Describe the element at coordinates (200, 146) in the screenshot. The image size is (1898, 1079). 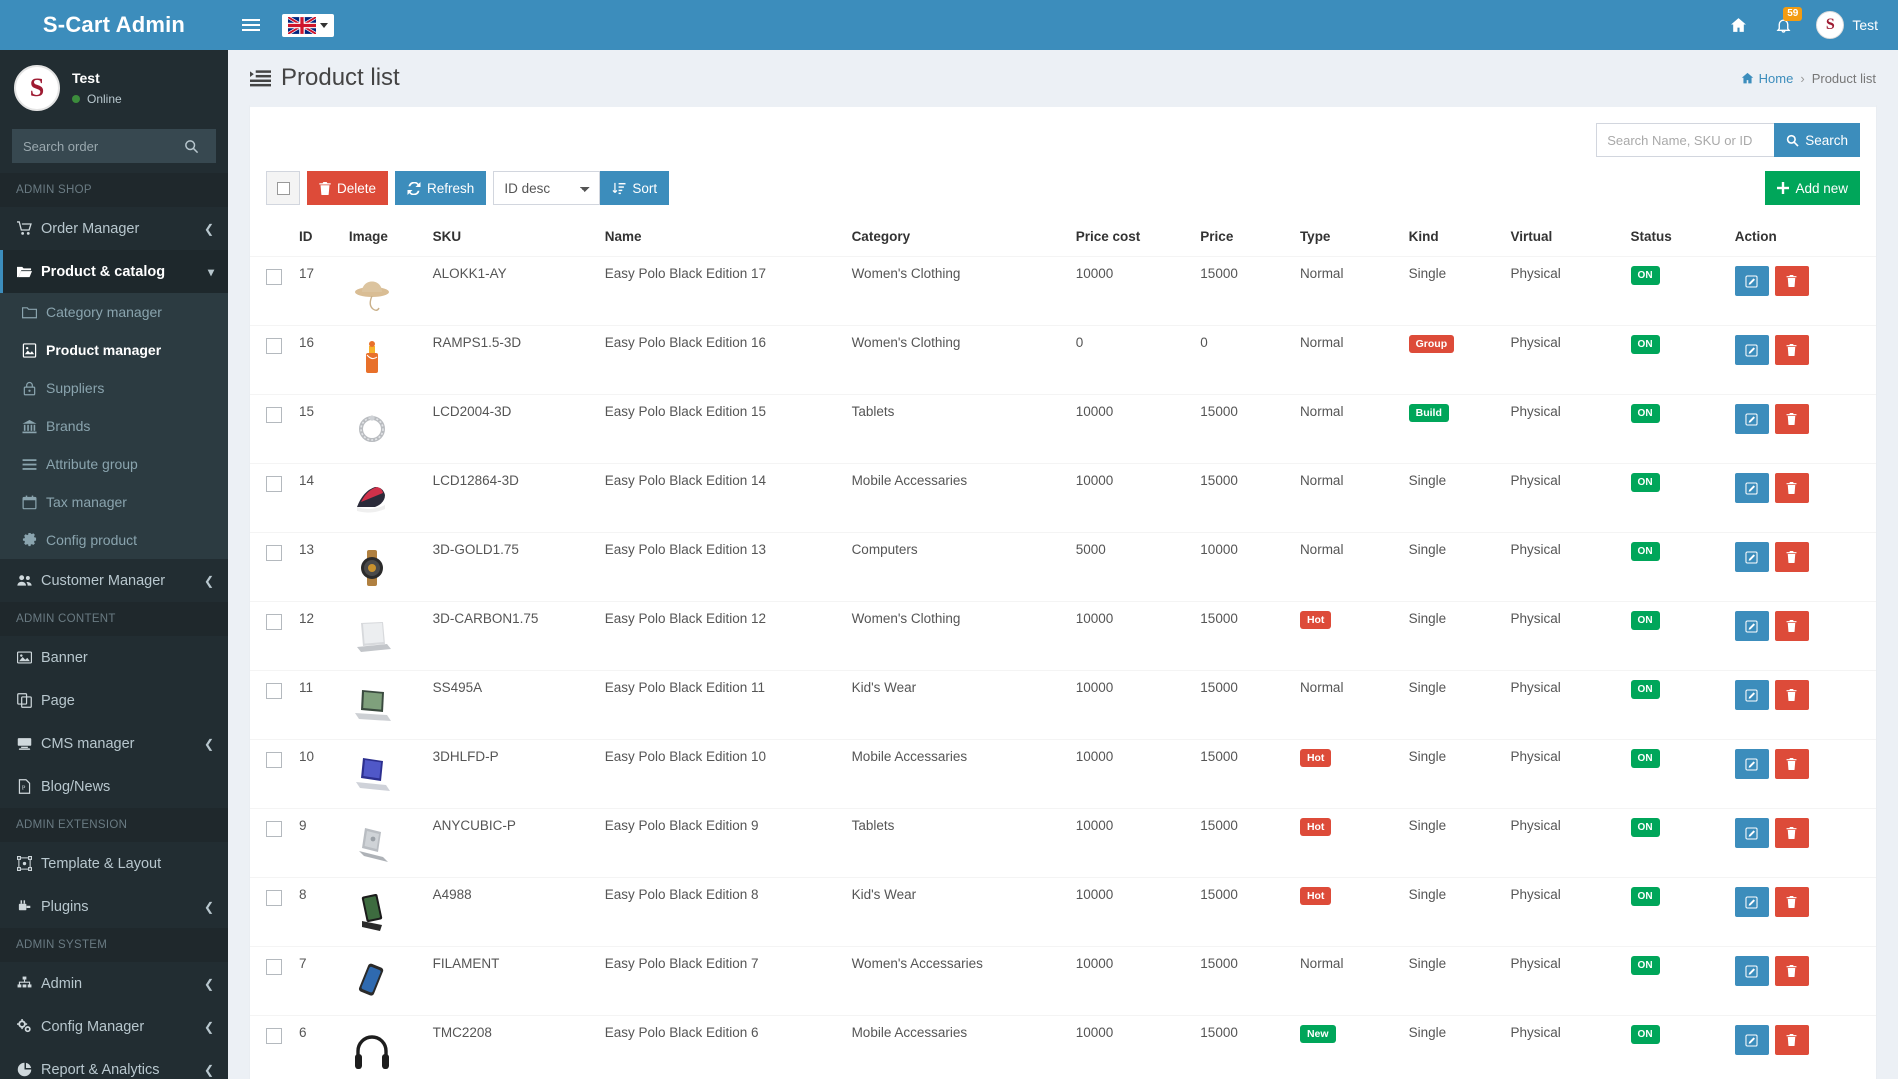
I see `search-icon` at that location.